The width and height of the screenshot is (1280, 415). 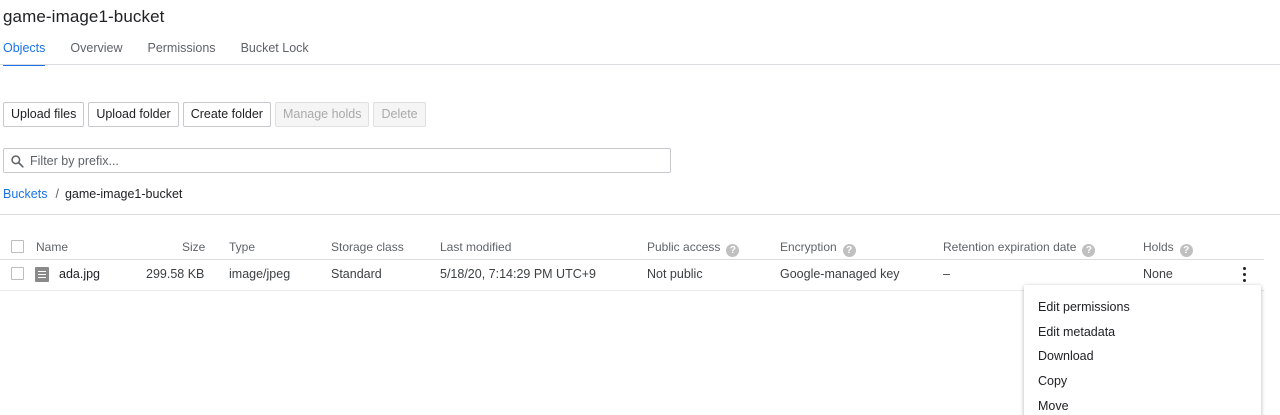 I want to click on breadcrumb-current: game-image1-bucket, so click(x=123, y=194).